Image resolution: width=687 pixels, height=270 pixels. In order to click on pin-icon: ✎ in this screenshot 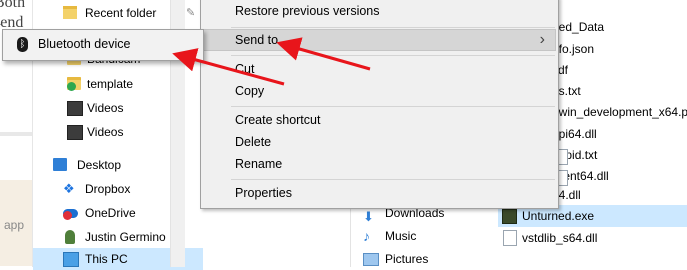, I will do `click(190, 13)`.